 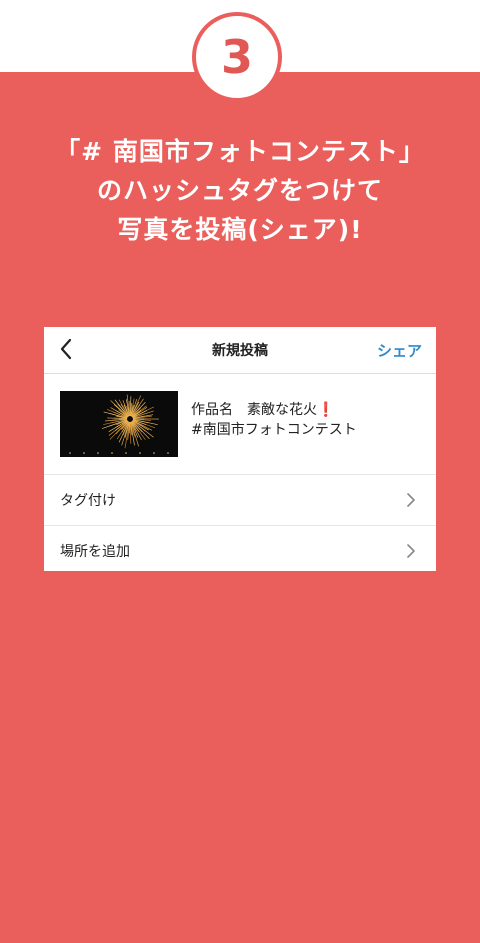 What do you see at coordinates (67, 349) in the screenshot?
I see `chevron-left-icon` at bounding box center [67, 349].